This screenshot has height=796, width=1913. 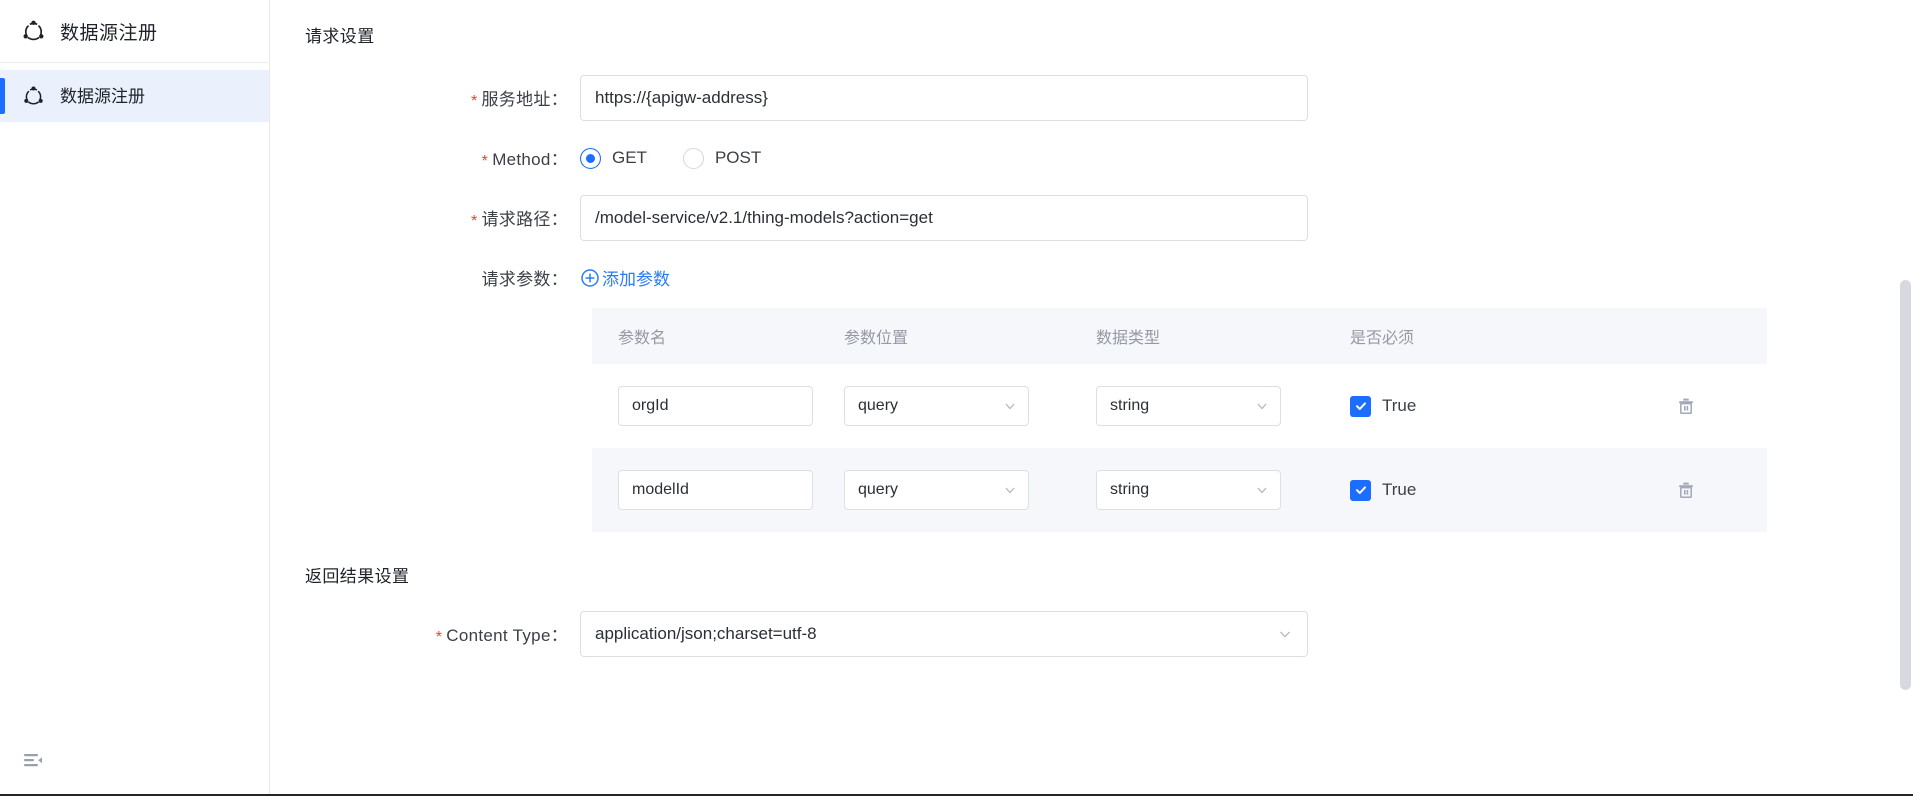 What do you see at coordinates (590, 158) in the screenshot?
I see `radio-selected-icon` at bounding box center [590, 158].